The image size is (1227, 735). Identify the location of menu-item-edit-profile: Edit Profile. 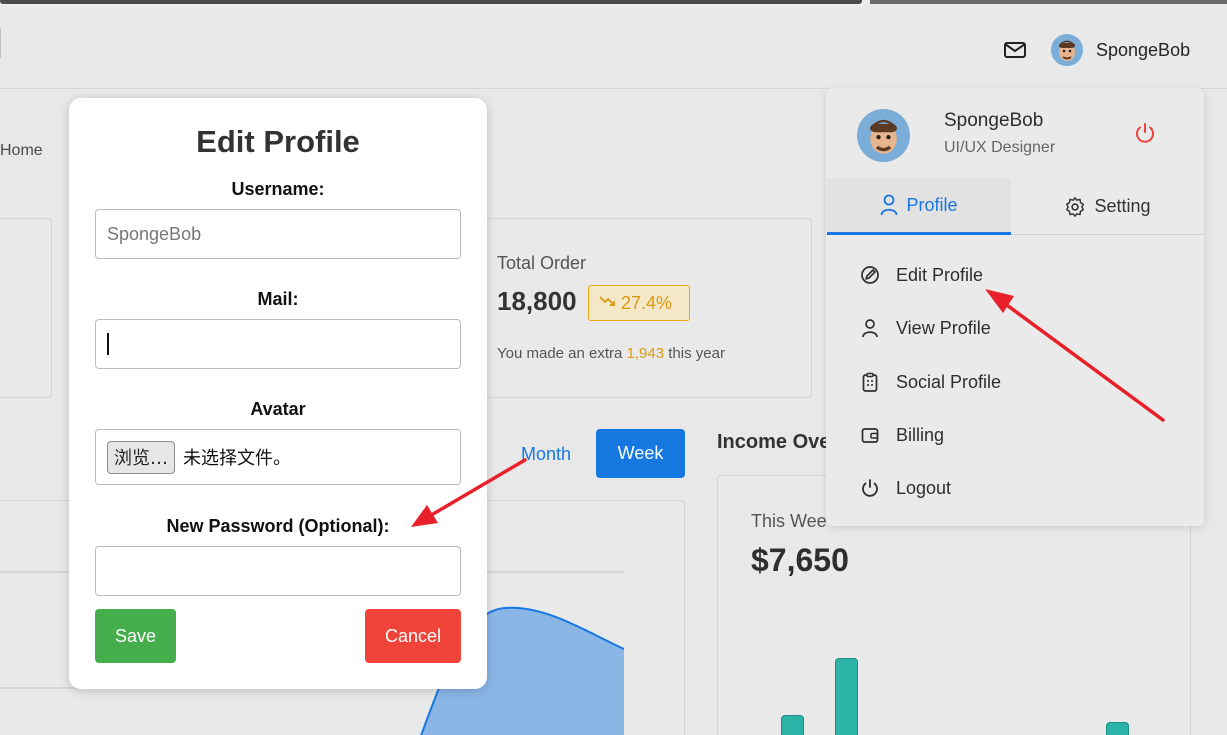
(921, 275).